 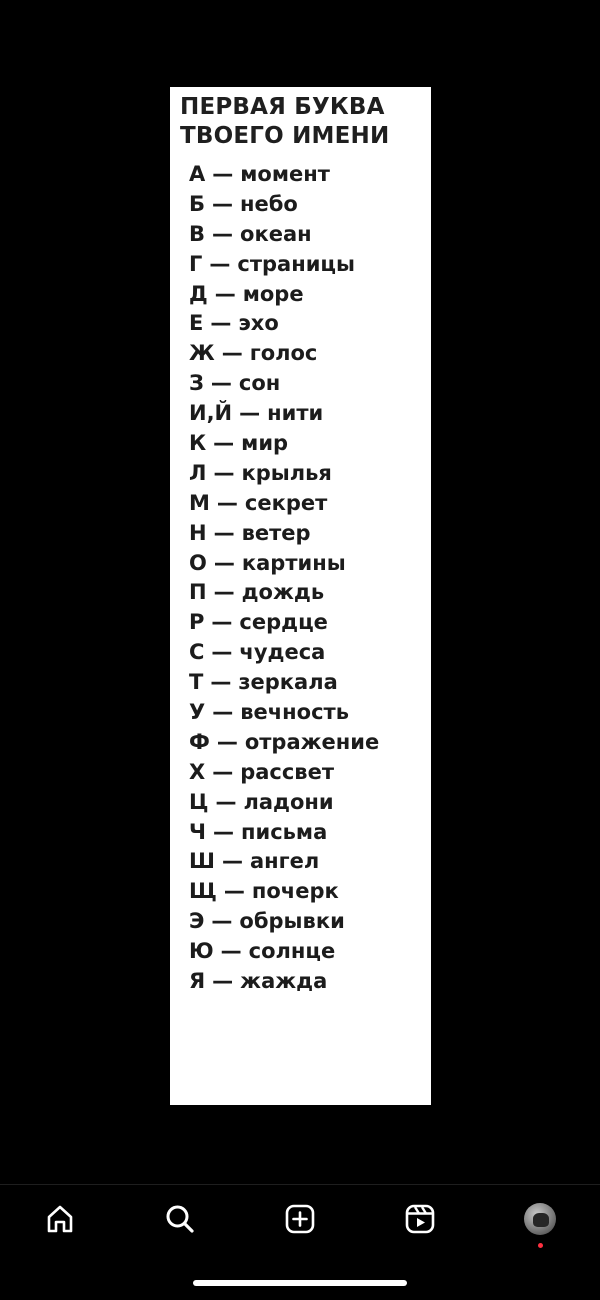 I want to click on item-word: момент, so click(x=285, y=174).